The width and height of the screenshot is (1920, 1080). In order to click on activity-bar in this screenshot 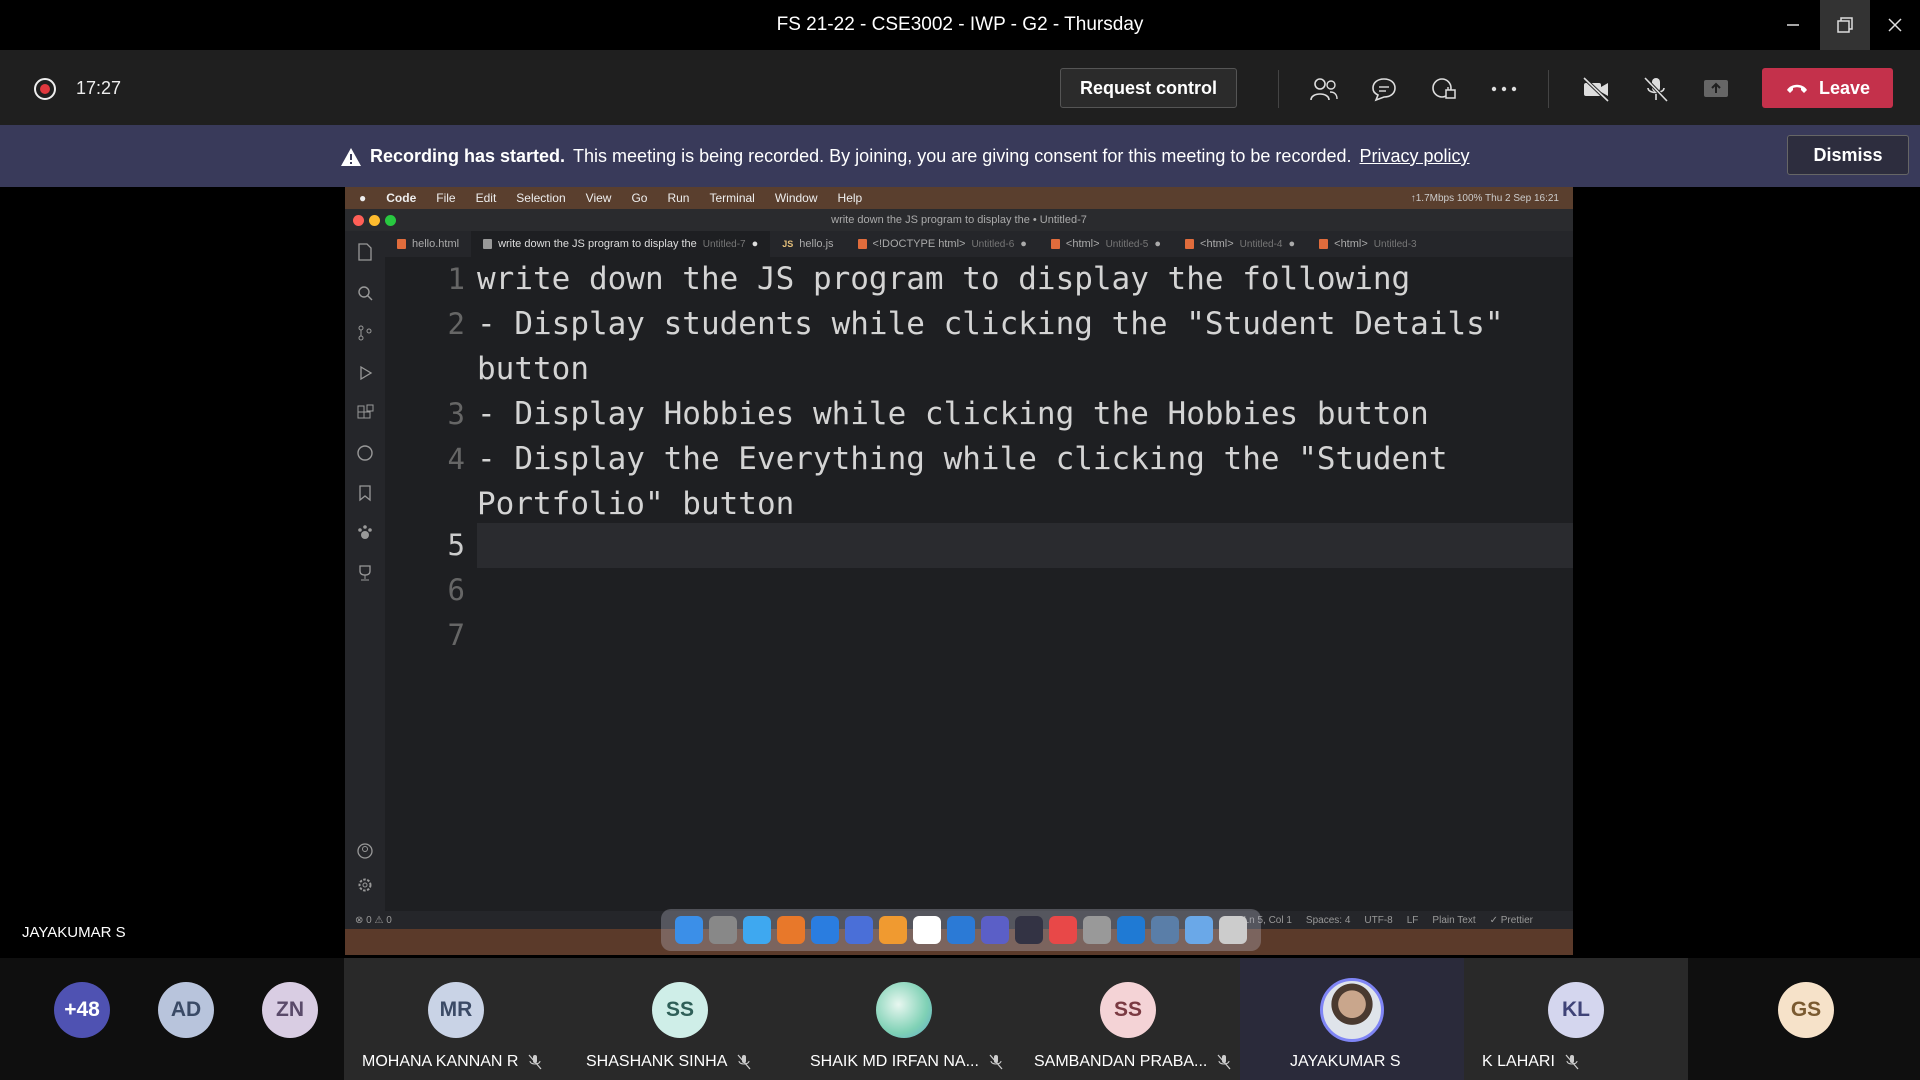, I will do `click(365, 571)`.